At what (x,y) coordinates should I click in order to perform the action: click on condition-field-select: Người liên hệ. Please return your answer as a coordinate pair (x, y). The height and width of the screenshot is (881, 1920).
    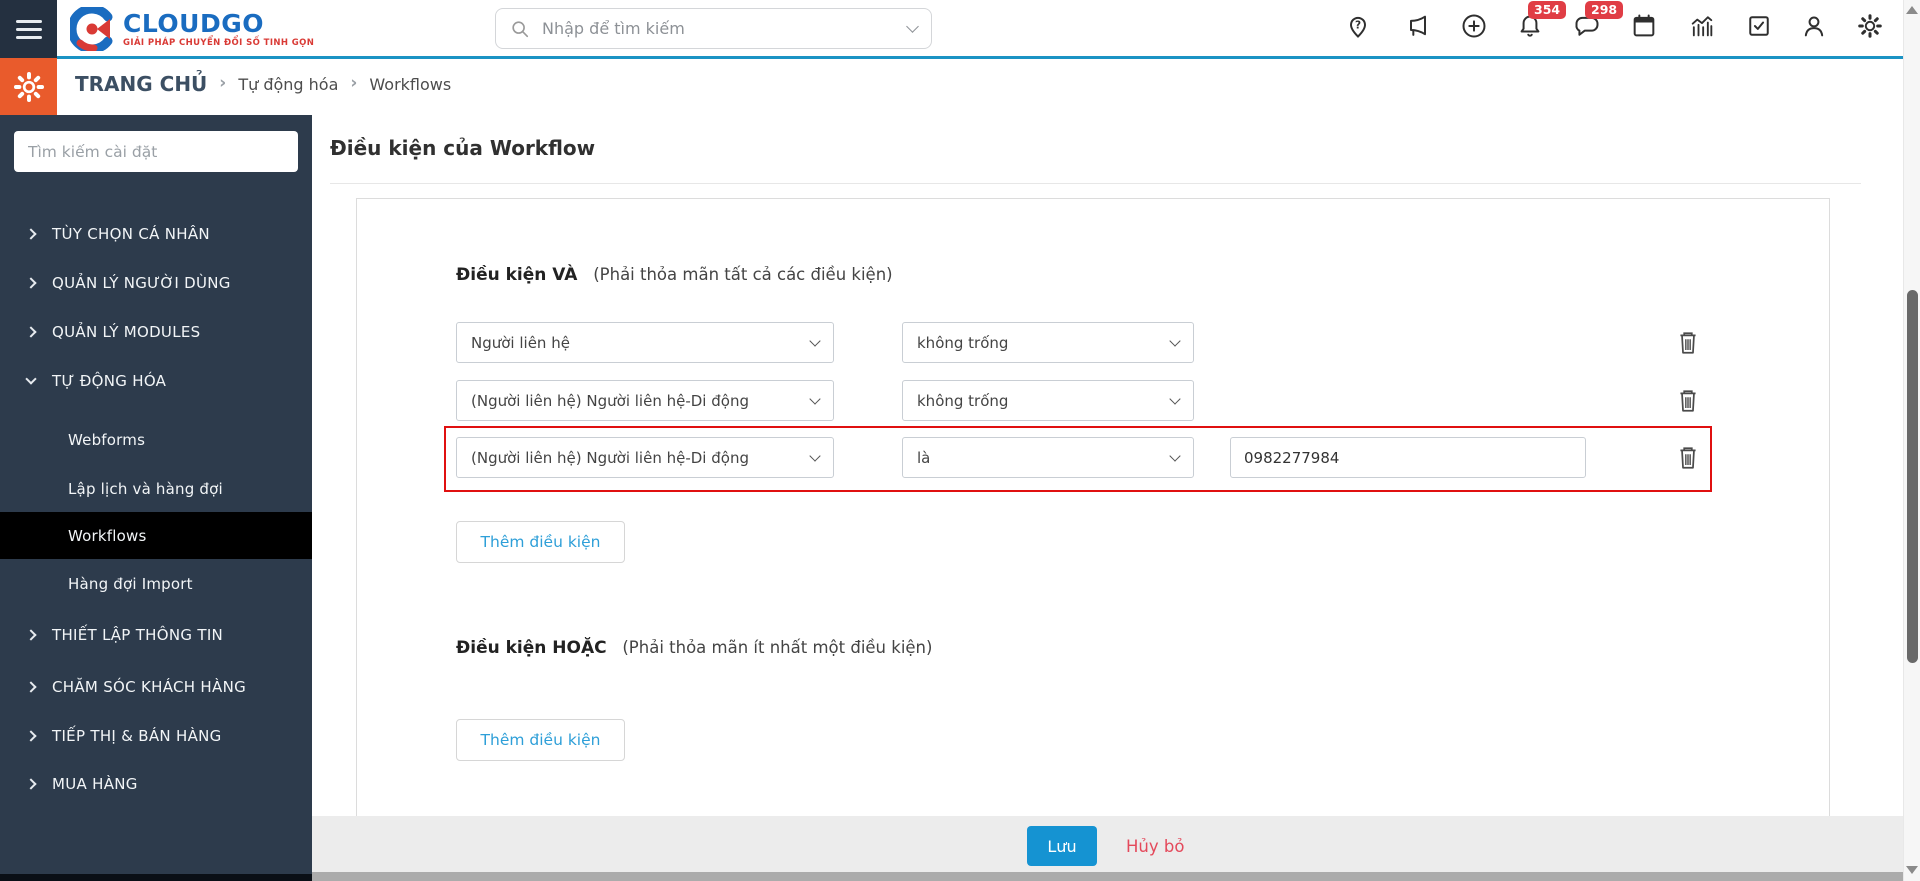
    Looking at the image, I should click on (645, 342).